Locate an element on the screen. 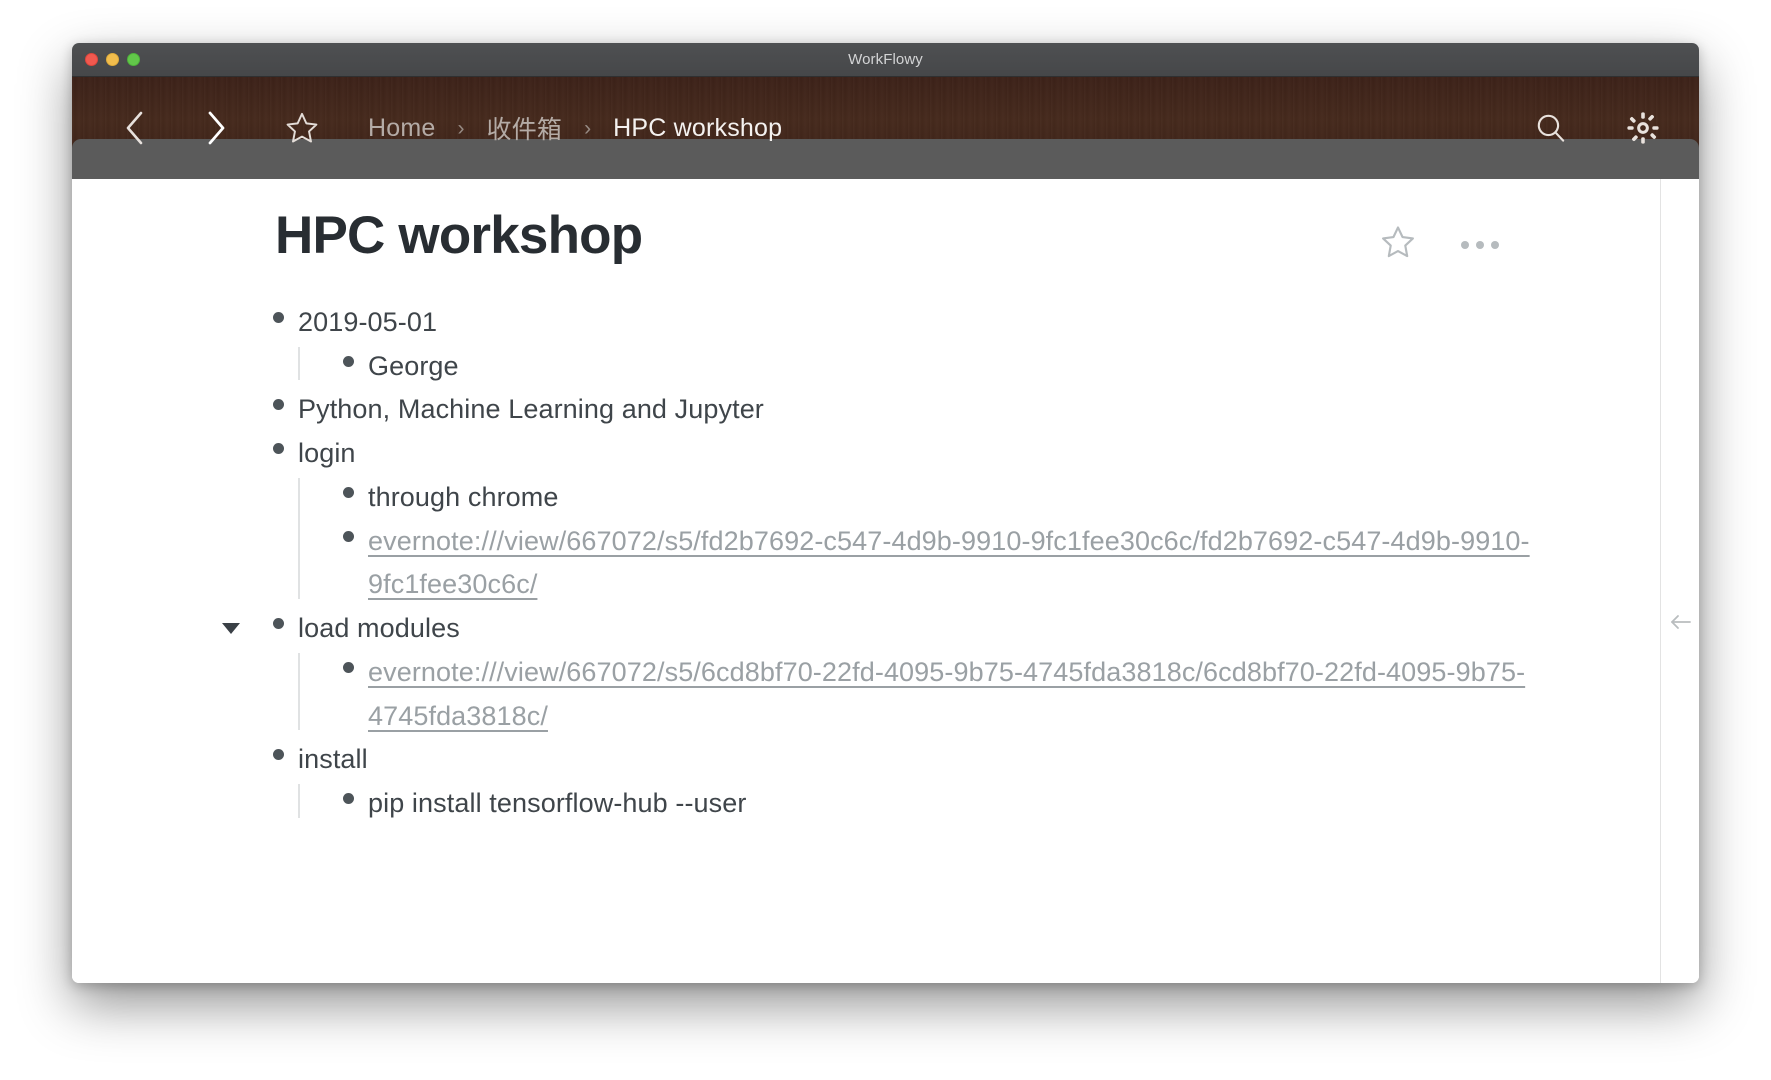 Image resolution: width=1771 pixels, height=1080 pixels. outline-item-text: install is located at coordinates (968, 760).